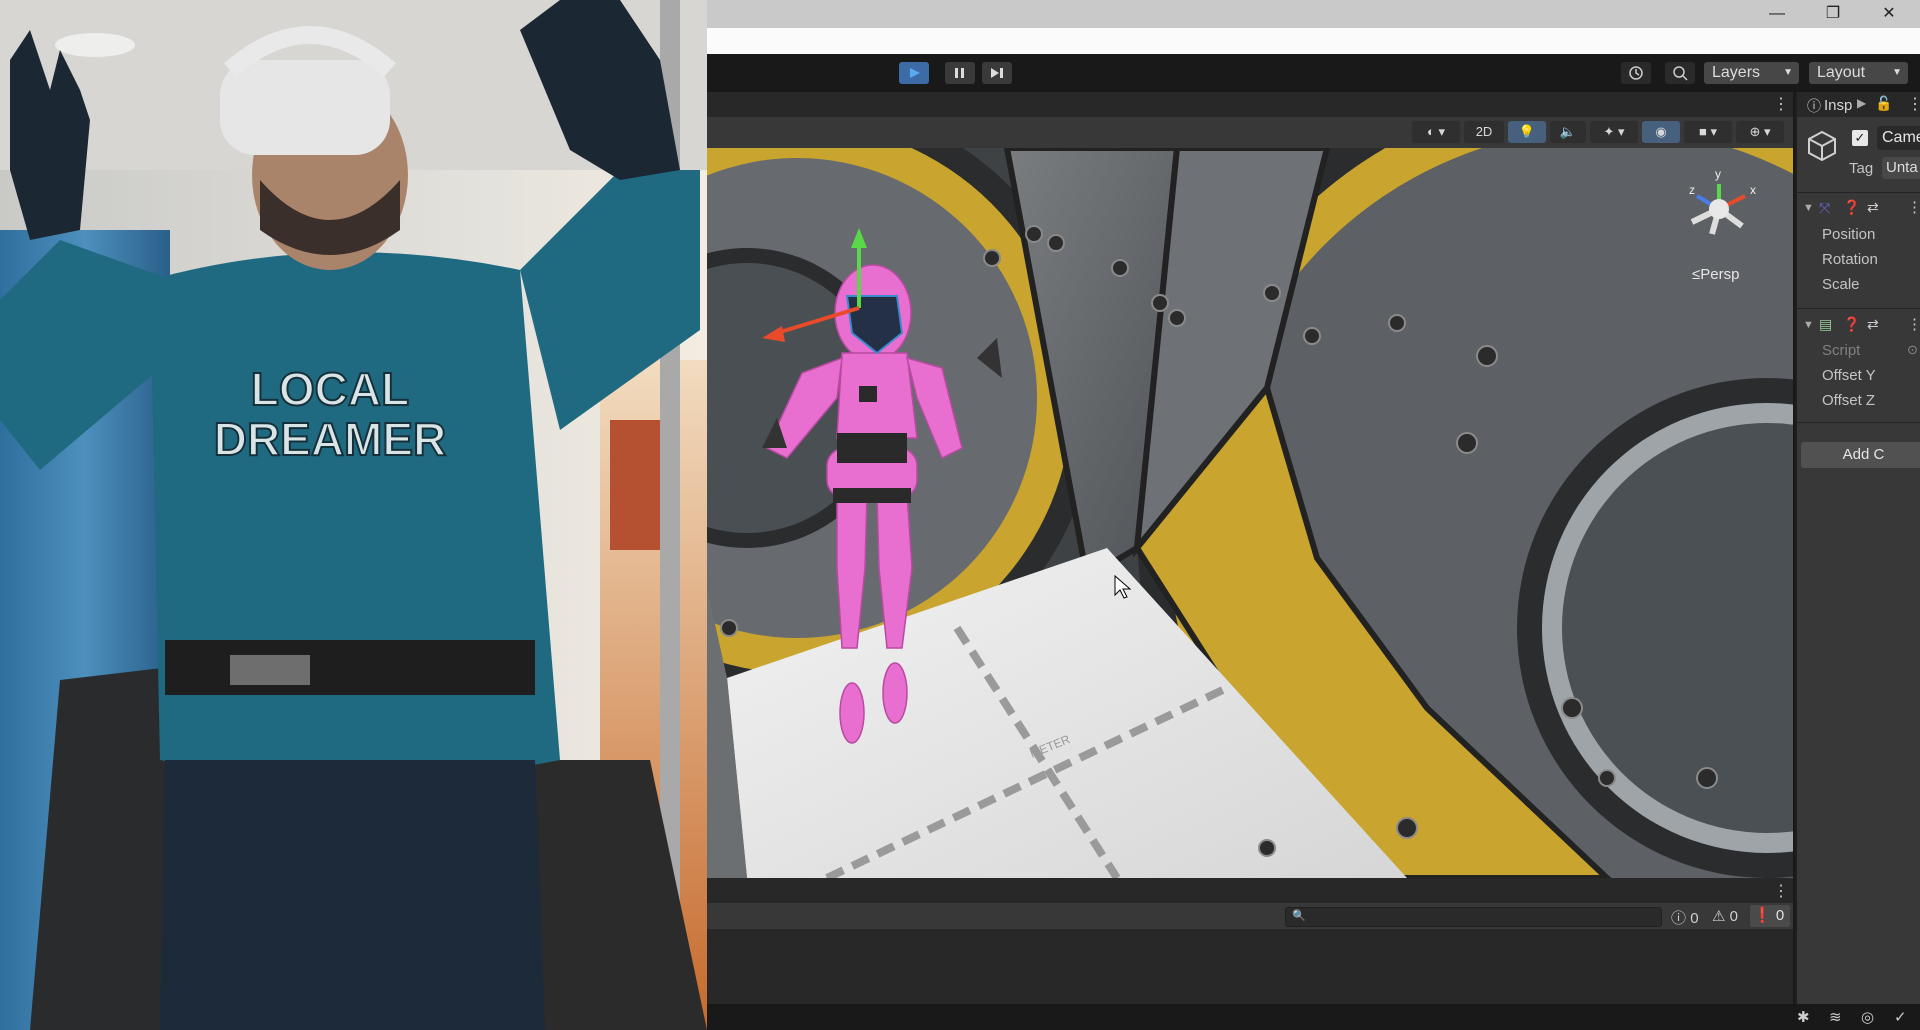  What do you see at coordinates (1722, 201) in the screenshot?
I see `axis-gizmo-icon: y x z` at bounding box center [1722, 201].